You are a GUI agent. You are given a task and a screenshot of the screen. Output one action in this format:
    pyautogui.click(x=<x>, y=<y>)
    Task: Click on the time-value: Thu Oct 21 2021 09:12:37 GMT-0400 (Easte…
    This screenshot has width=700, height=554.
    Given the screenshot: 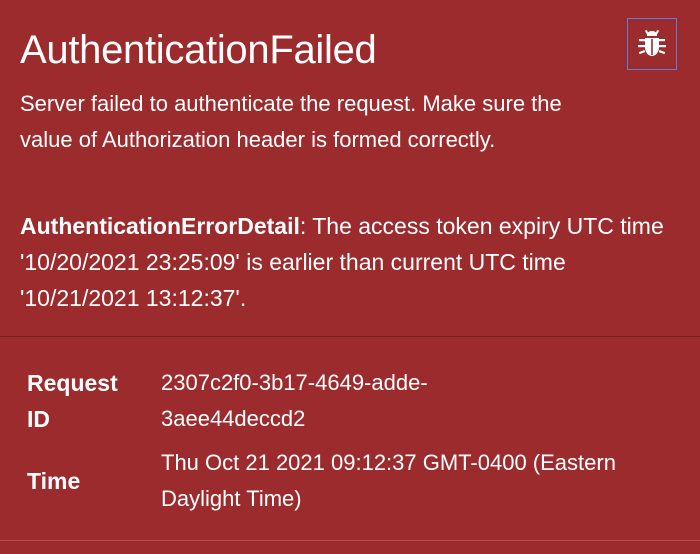 What is the action you would take?
    pyautogui.click(x=388, y=480)
    